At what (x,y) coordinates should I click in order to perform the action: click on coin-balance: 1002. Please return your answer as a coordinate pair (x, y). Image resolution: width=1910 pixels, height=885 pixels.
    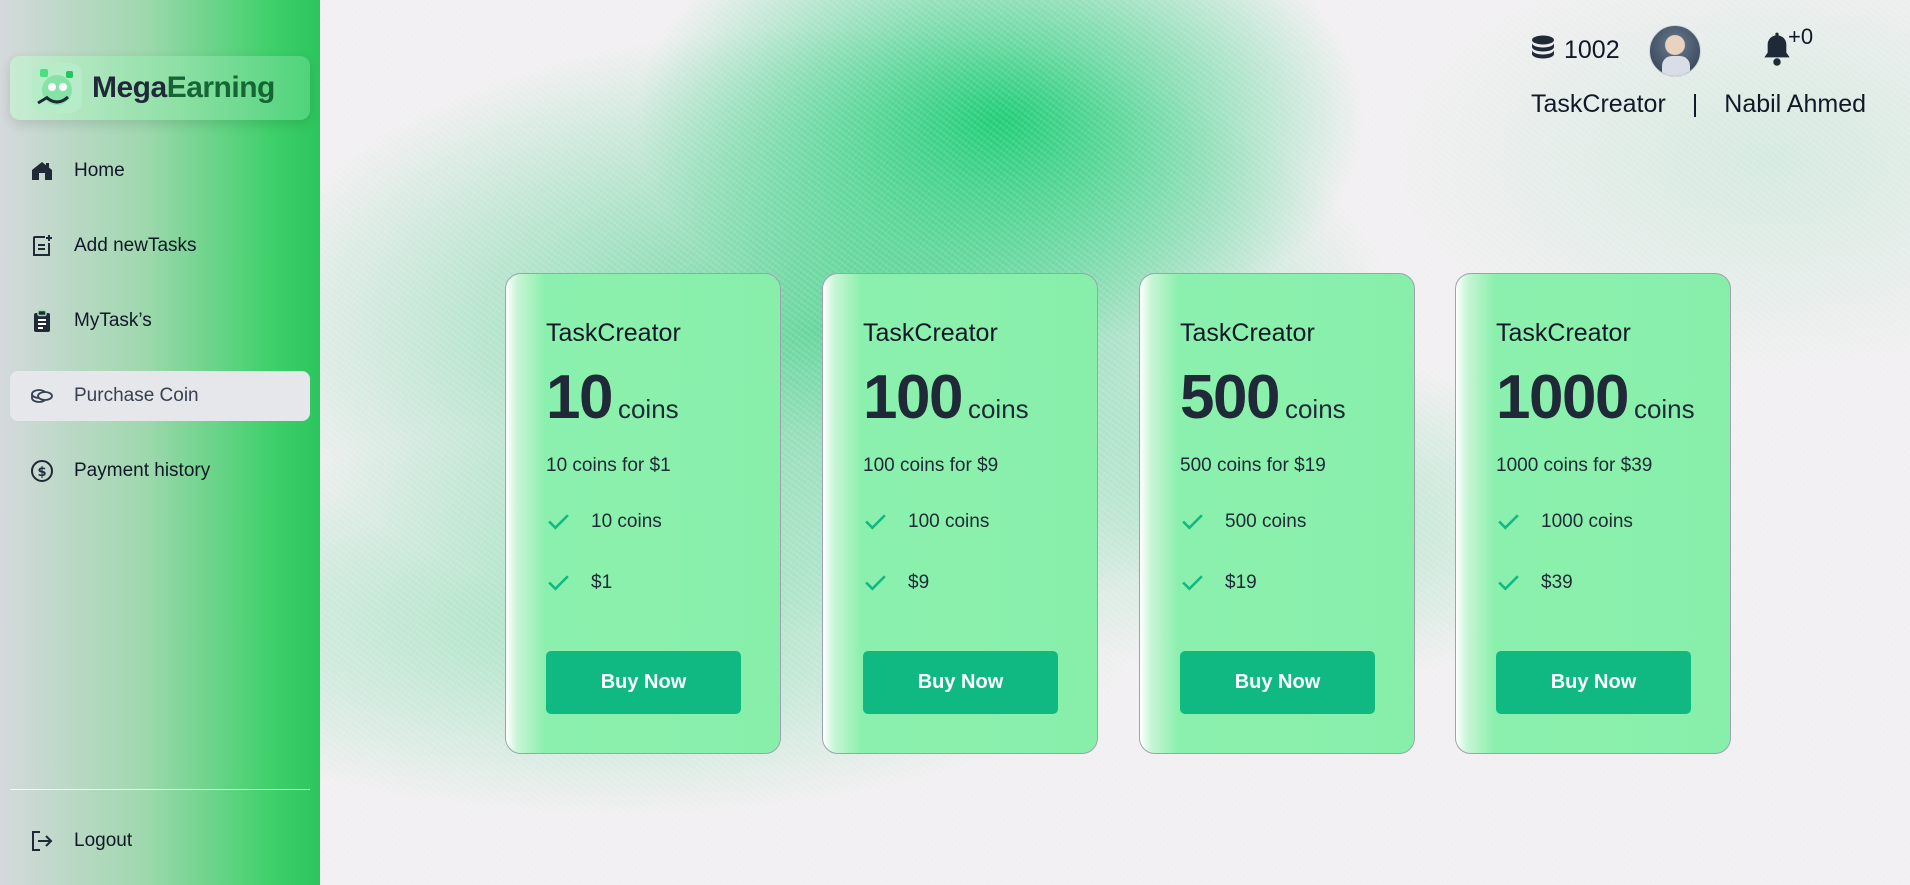
    Looking at the image, I should click on (1575, 50).